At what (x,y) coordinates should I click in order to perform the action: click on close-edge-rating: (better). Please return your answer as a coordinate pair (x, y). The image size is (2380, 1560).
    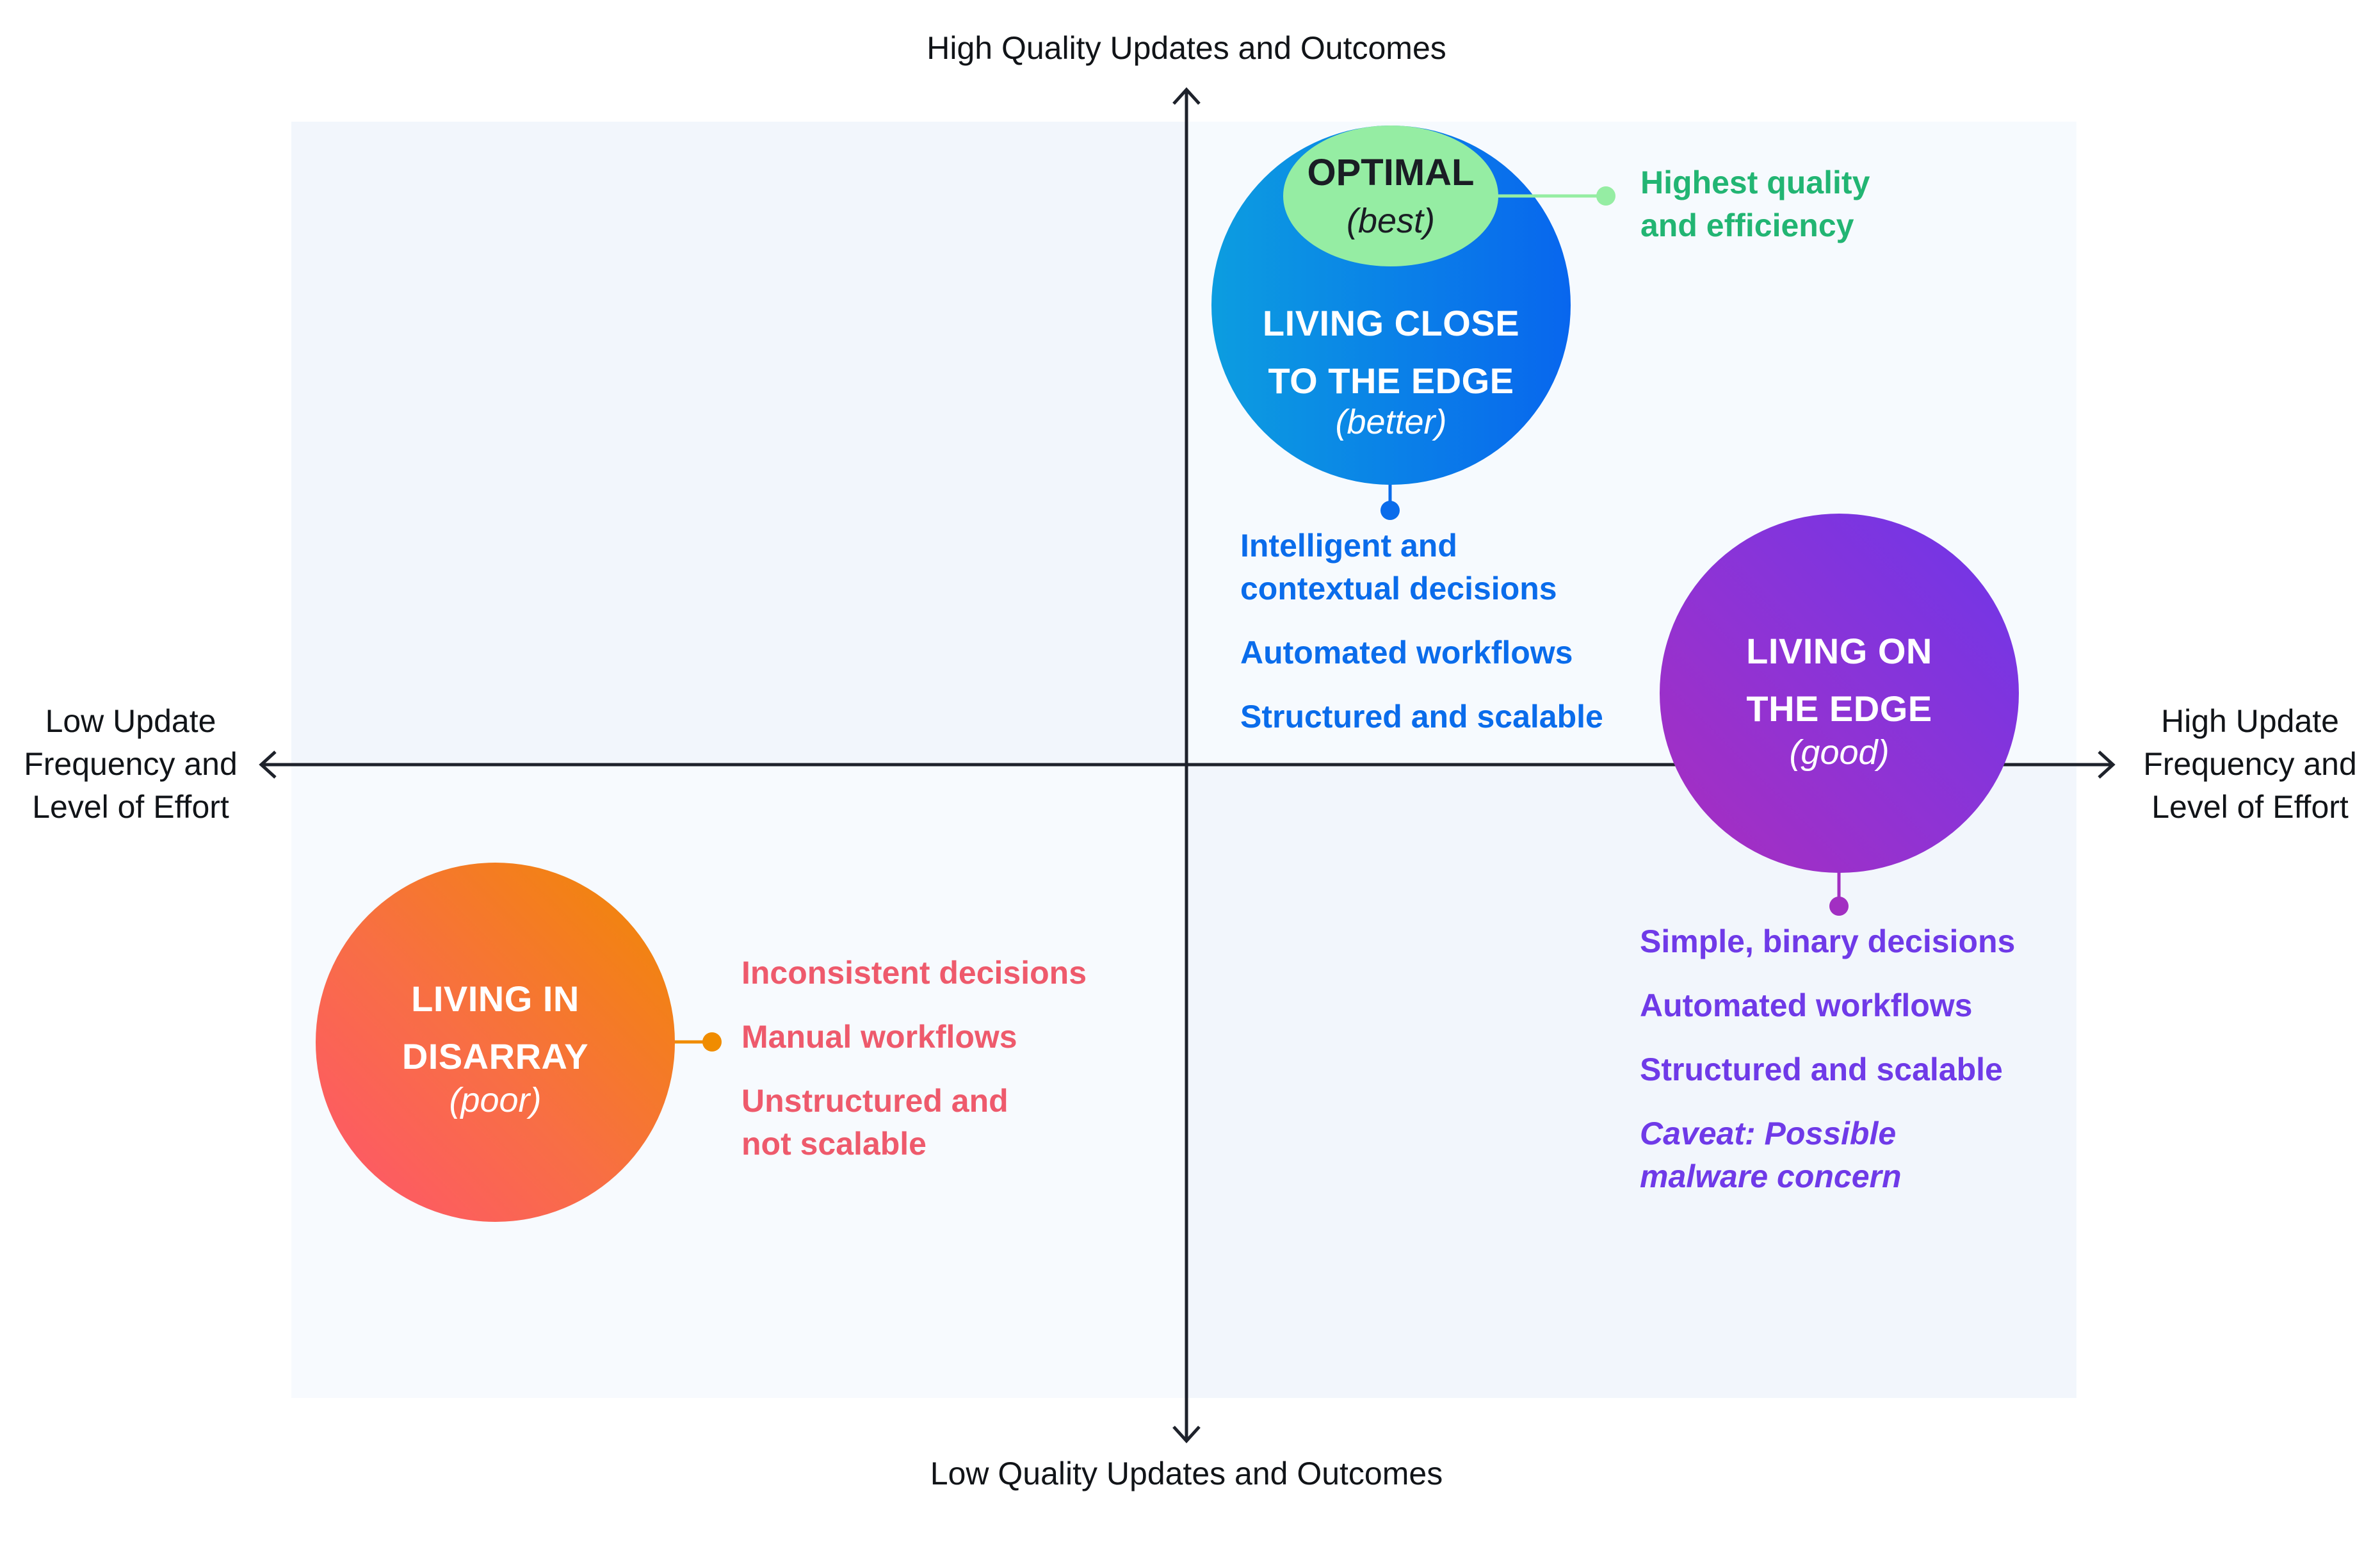
    Looking at the image, I should click on (1391, 422).